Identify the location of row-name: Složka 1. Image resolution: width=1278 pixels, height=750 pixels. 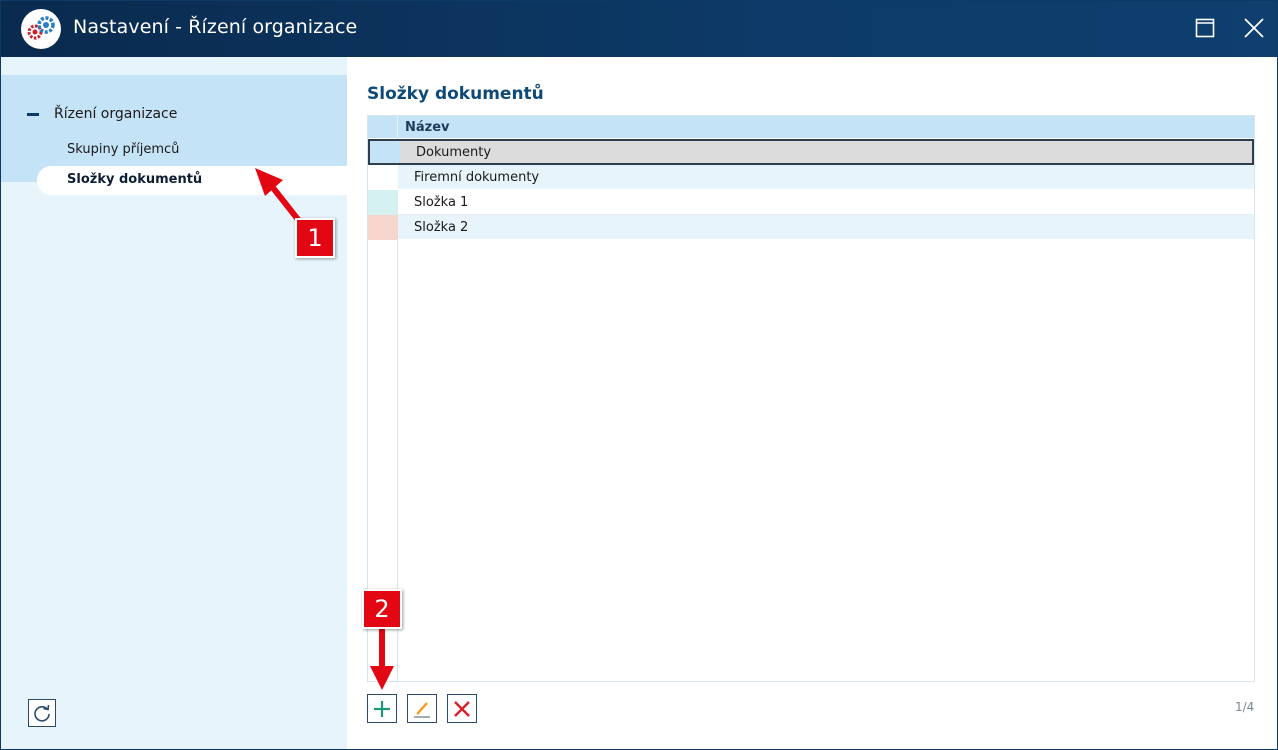
(441, 202).